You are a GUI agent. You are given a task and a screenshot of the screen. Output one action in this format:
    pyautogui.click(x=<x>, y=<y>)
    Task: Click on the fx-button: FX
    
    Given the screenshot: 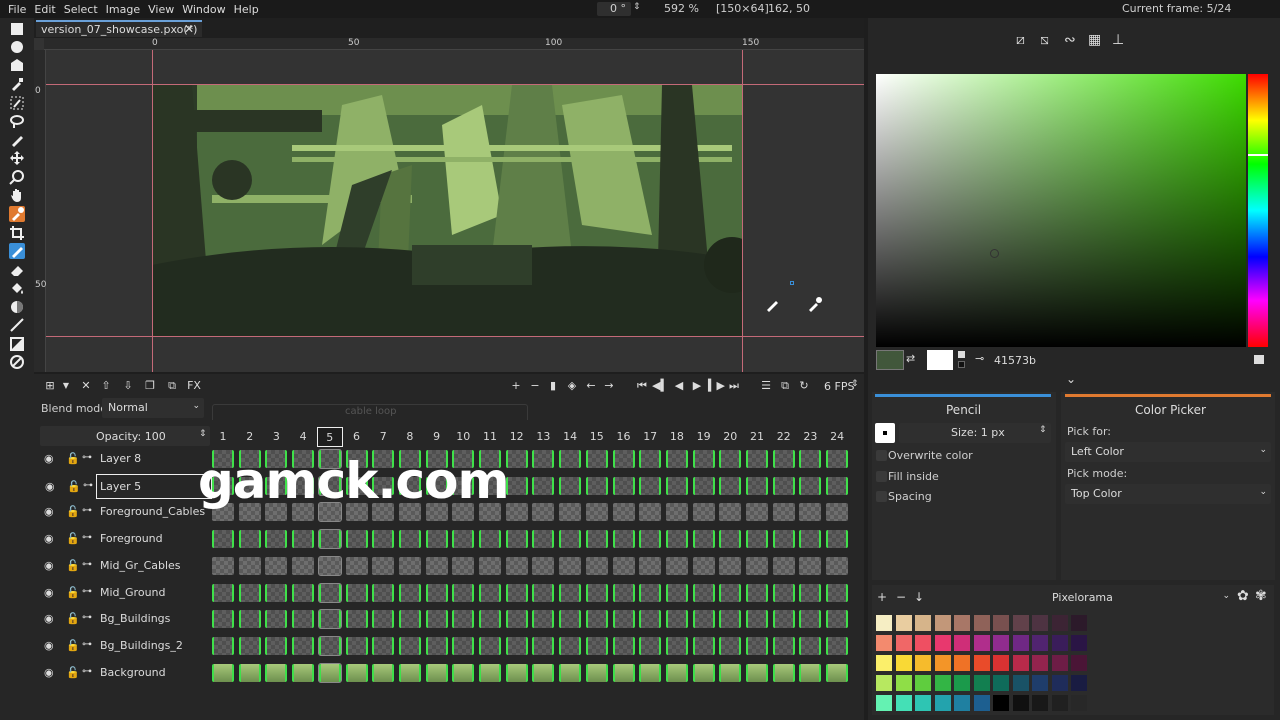 What is the action you would take?
    pyautogui.click(x=194, y=386)
    